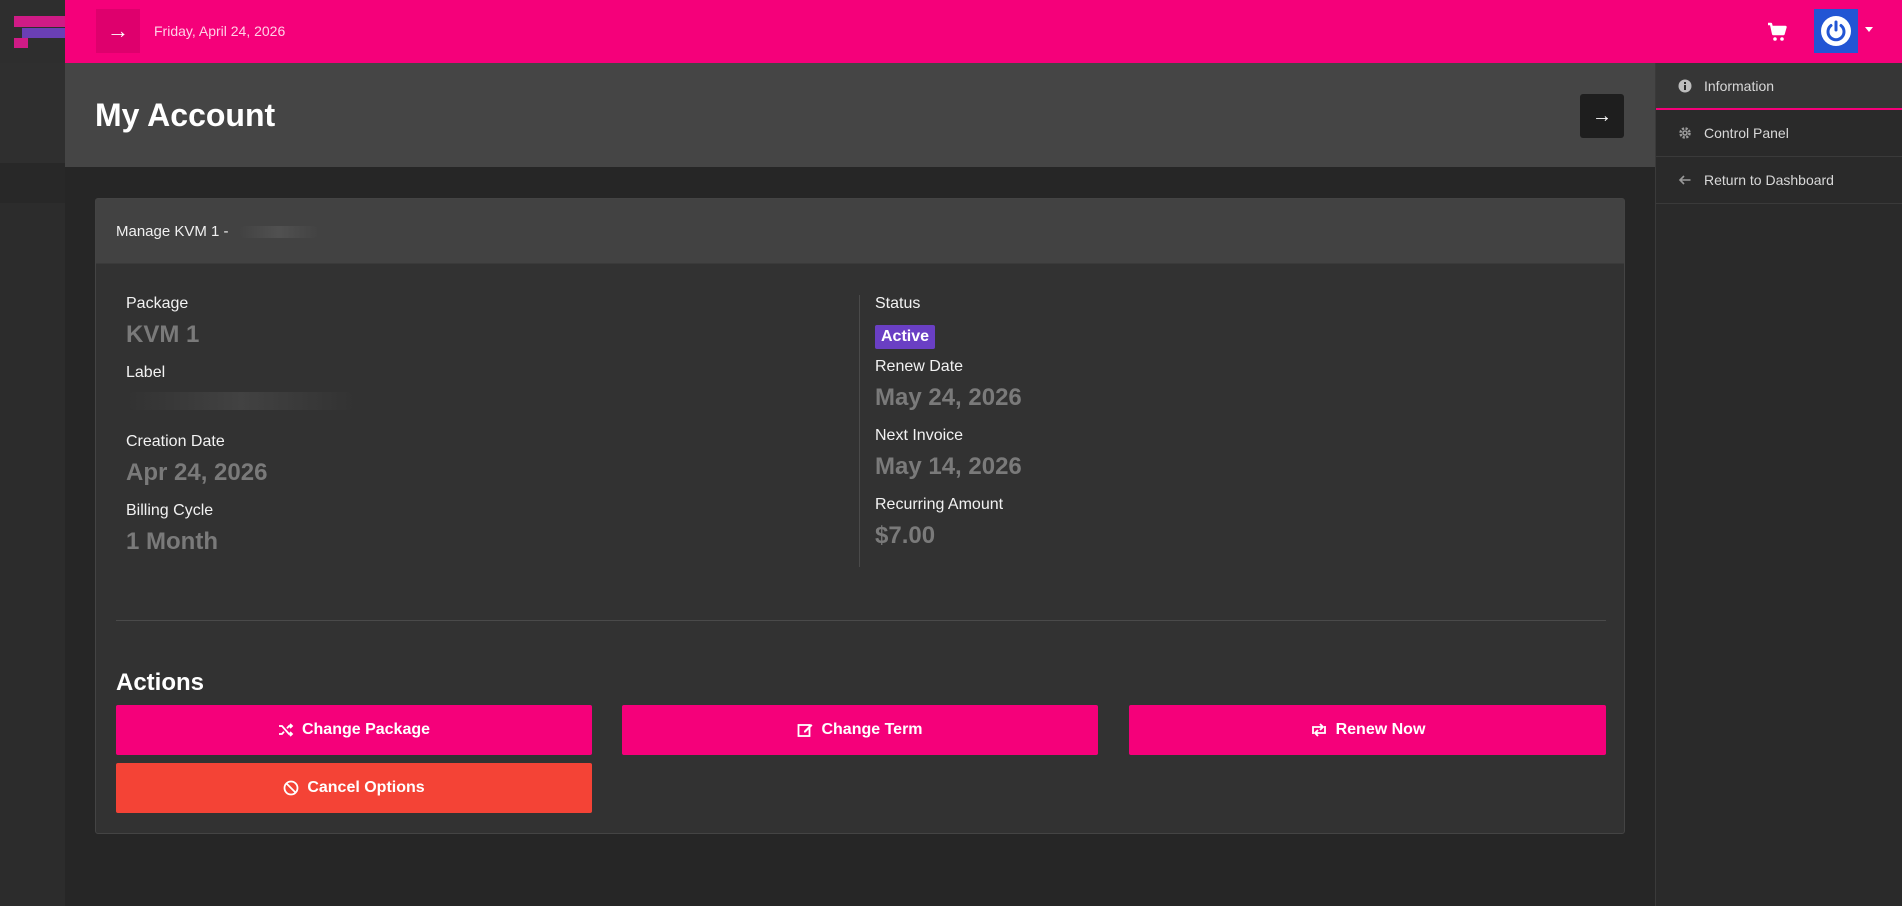 The height and width of the screenshot is (906, 1902). What do you see at coordinates (939, 504) in the screenshot?
I see `recurring-amount-label: Recurring Amount` at bounding box center [939, 504].